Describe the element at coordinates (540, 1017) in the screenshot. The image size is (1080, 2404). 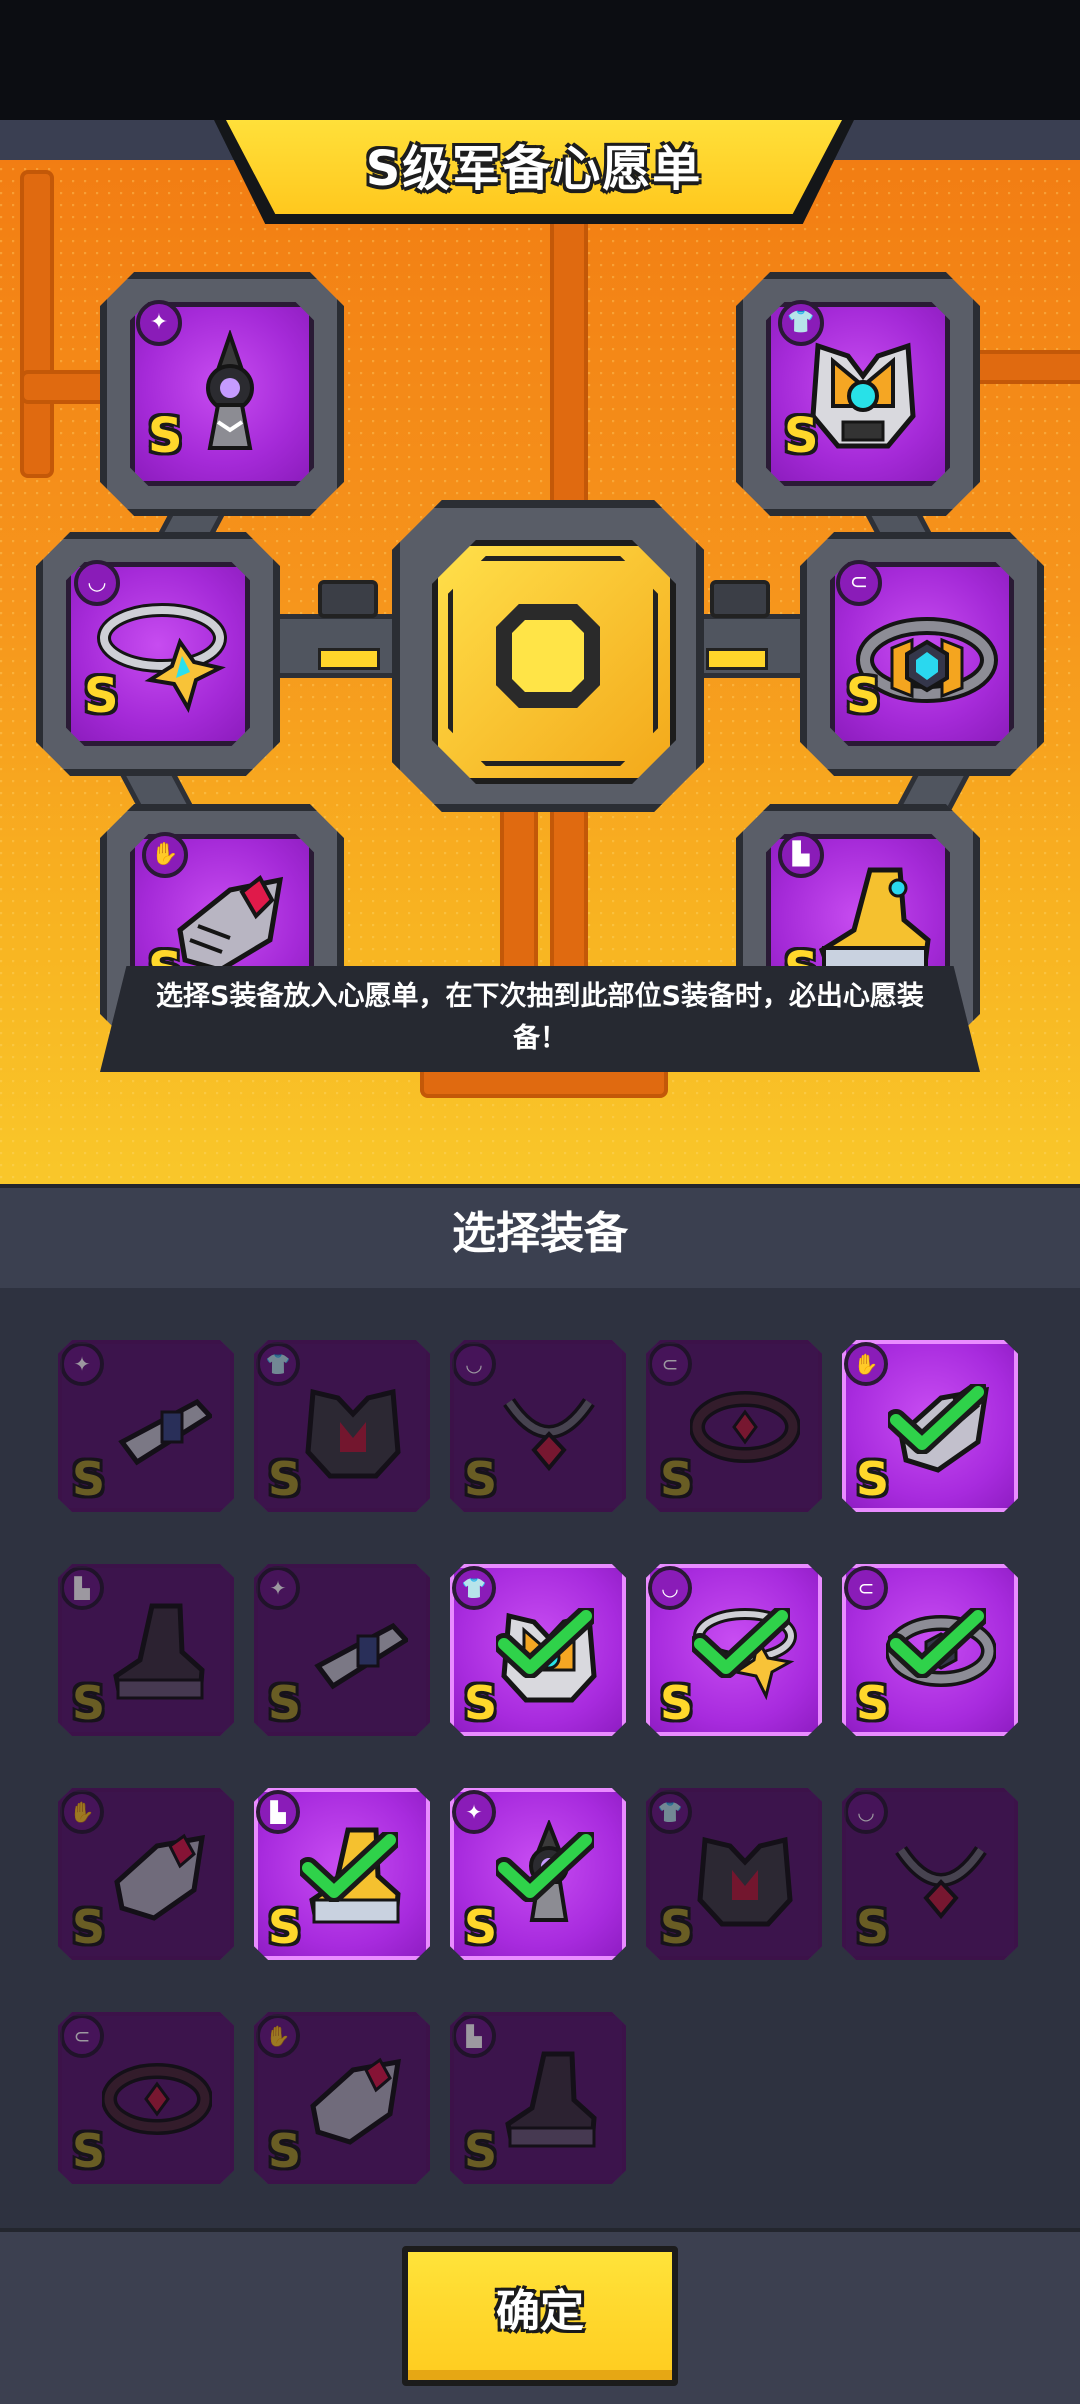
I see `hint-text: 选择S装备放入心愿单，在下次抽到此部位S装备时，必出心愿装备！` at that location.